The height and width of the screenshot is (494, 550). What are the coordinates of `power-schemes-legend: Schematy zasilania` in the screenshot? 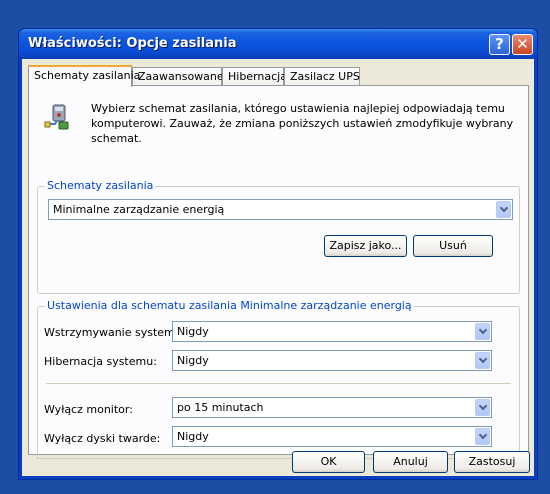 It's located at (100, 185).